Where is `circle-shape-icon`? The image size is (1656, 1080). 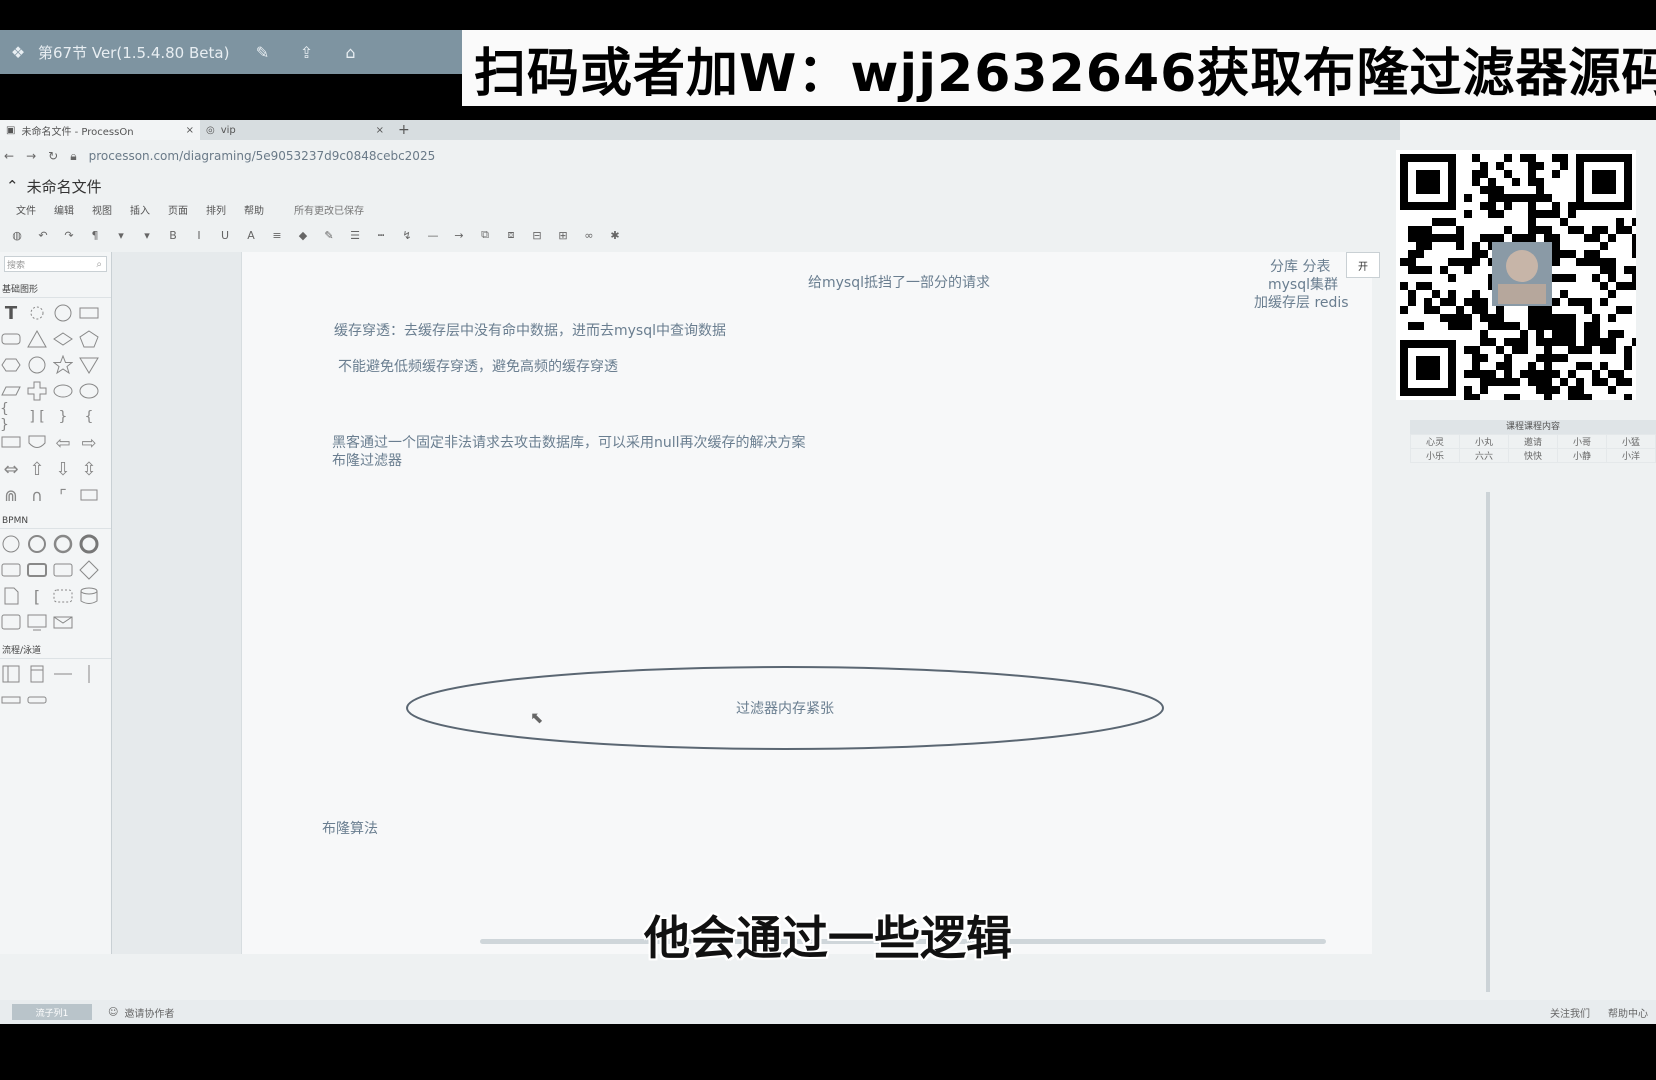
circle-shape-icon is located at coordinates (63, 313).